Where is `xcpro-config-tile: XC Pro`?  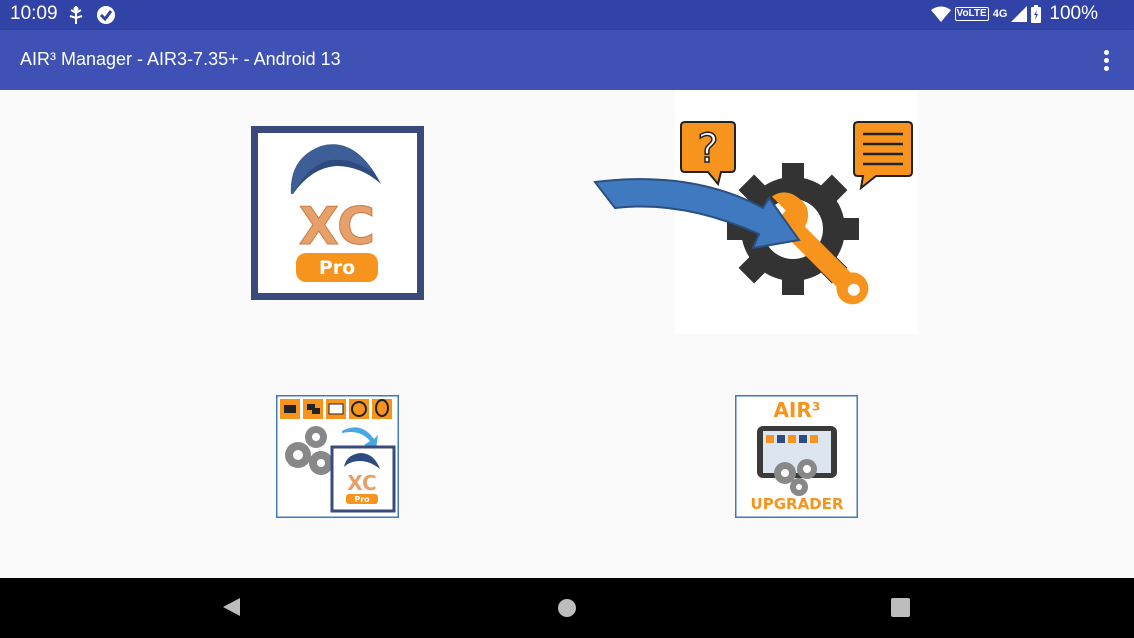 xcpro-config-tile: XC Pro is located at coordinates (337, 456).